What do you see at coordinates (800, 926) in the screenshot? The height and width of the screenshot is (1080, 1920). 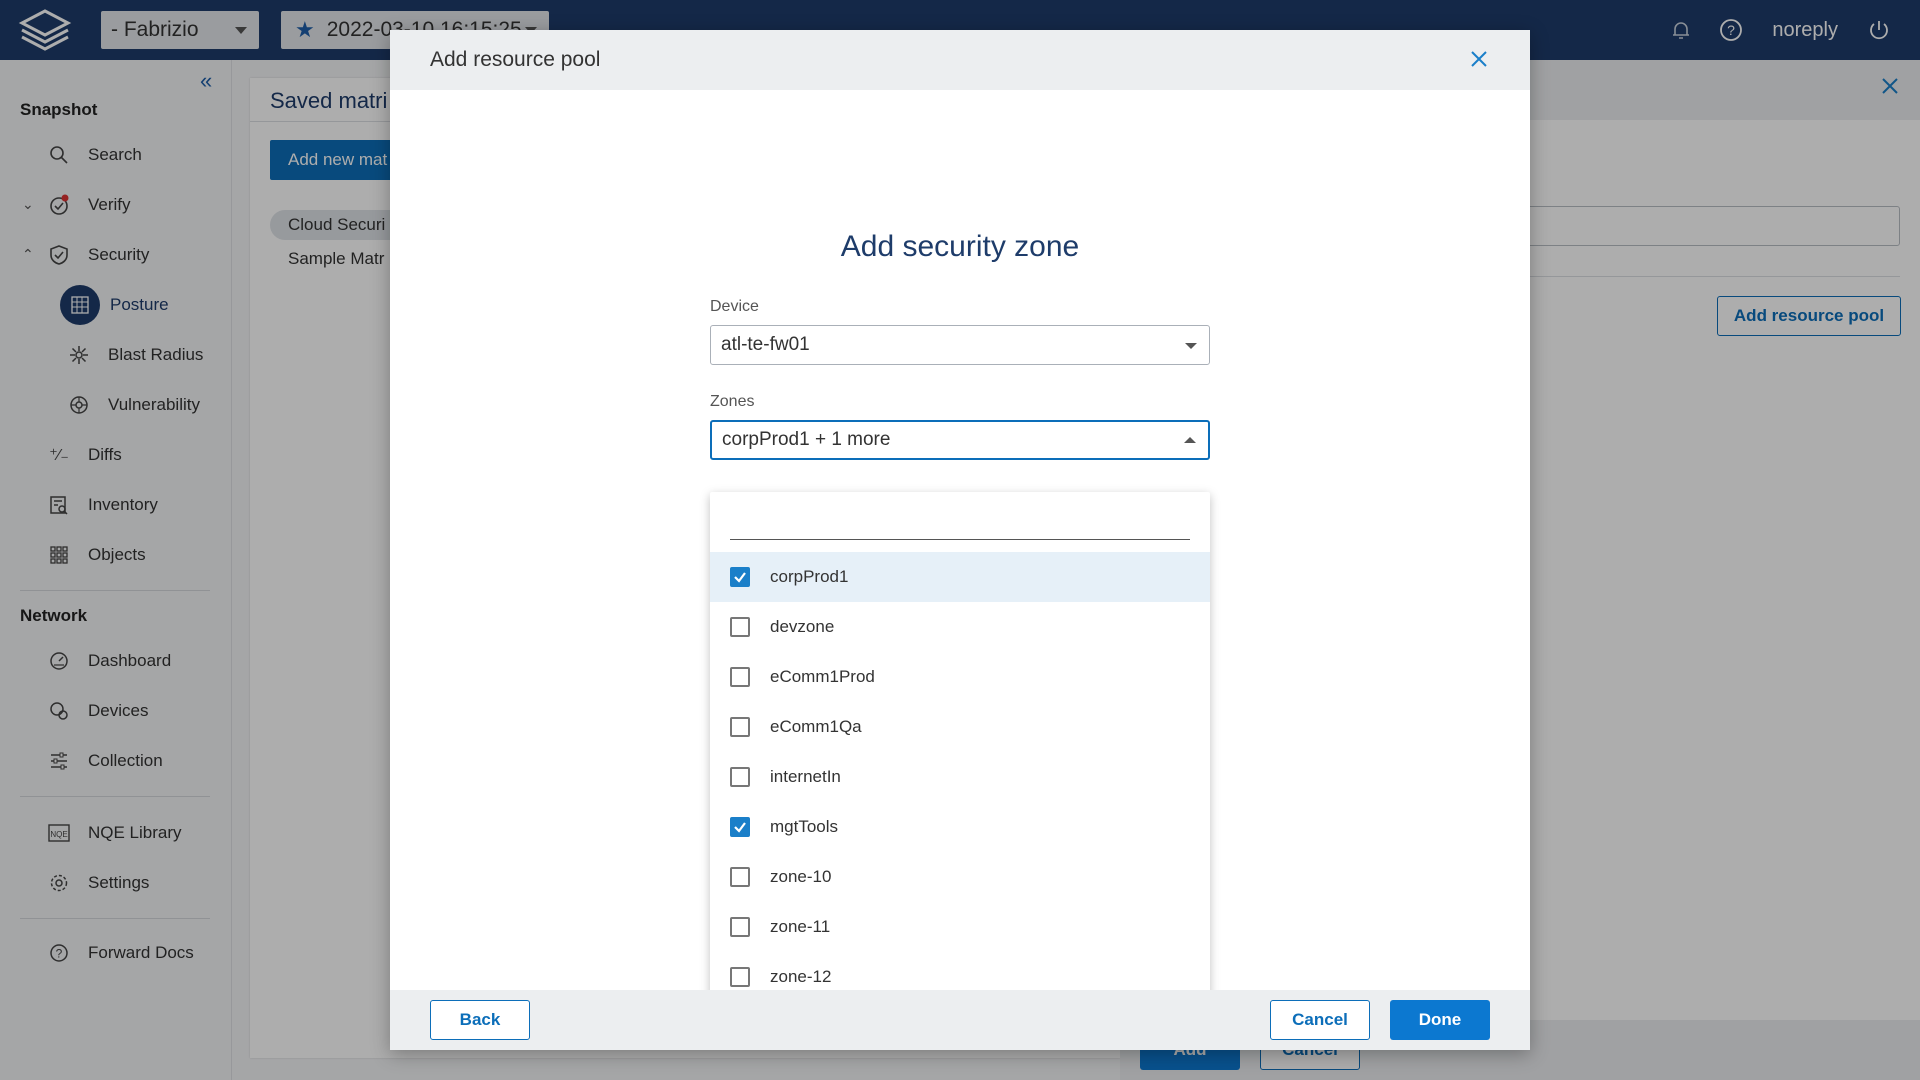 I see `zone-option-label: zone-11` at bounding box center [800, 926].